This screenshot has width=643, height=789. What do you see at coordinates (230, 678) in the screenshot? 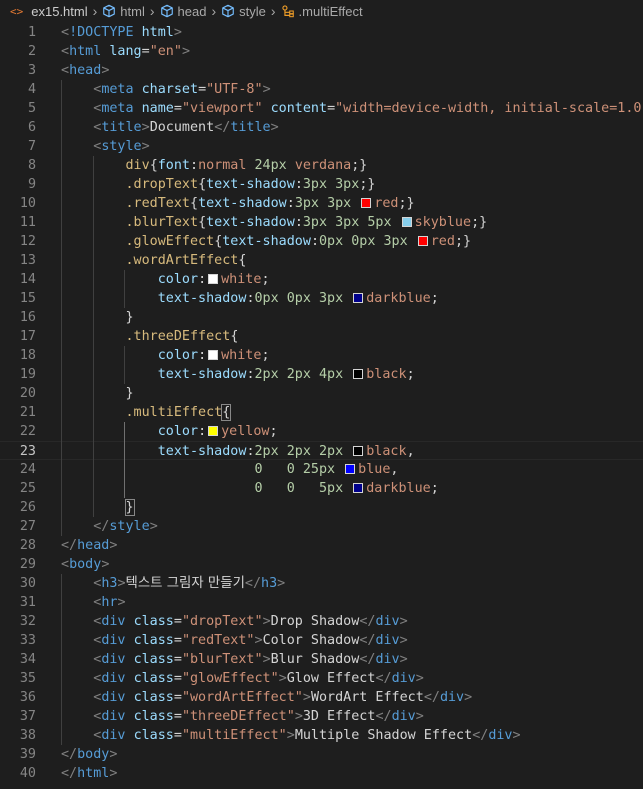
I see `attribute-value: "glowEffect"` at bounding box center [230, 678].